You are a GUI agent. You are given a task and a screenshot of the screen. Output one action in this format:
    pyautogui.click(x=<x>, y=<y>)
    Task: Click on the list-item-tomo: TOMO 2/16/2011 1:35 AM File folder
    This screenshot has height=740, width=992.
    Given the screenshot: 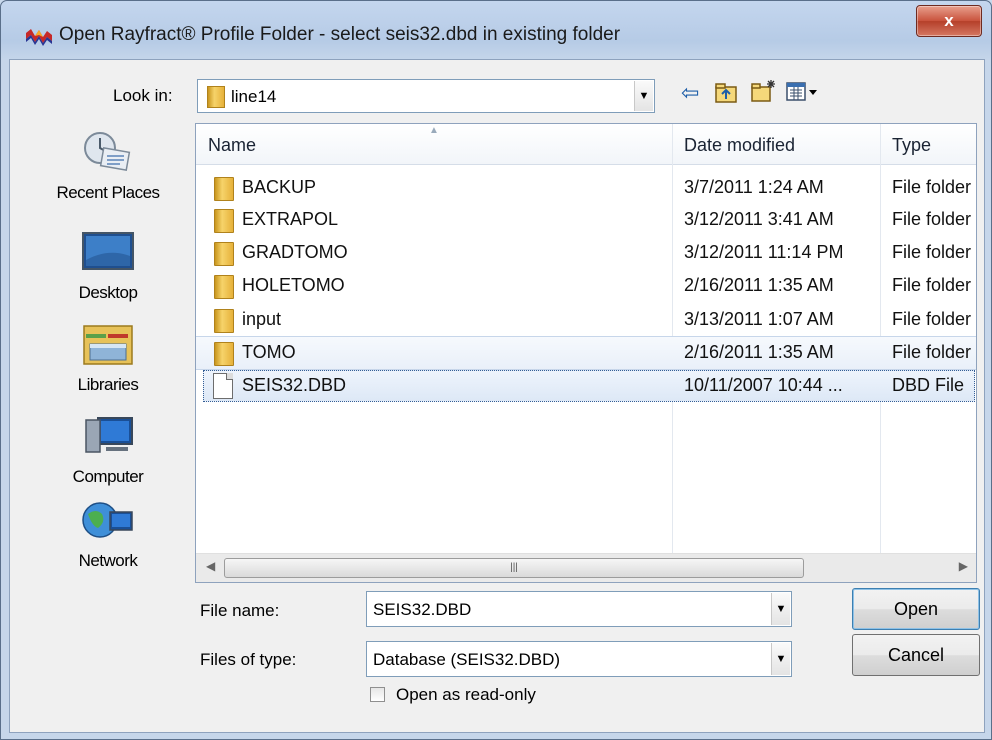 What is the action you would take?
    pyautogui.click(x=586, y=353)
    